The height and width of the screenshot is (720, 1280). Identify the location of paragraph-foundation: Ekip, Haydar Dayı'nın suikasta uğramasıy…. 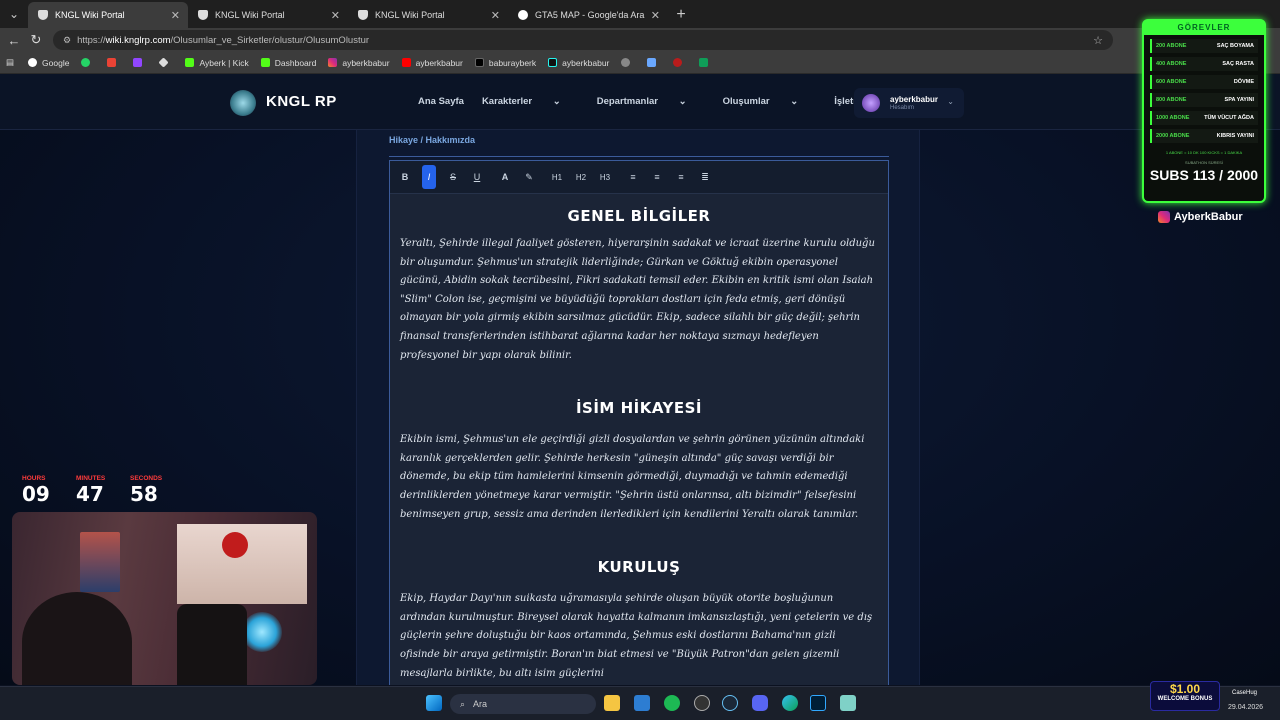
(636, 636).